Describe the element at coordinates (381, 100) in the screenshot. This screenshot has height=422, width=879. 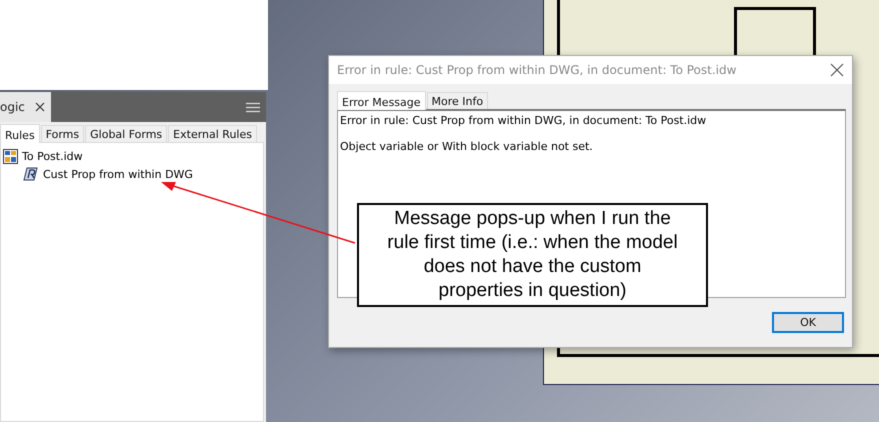
I see `dialog-tab: Error Message` at that location.